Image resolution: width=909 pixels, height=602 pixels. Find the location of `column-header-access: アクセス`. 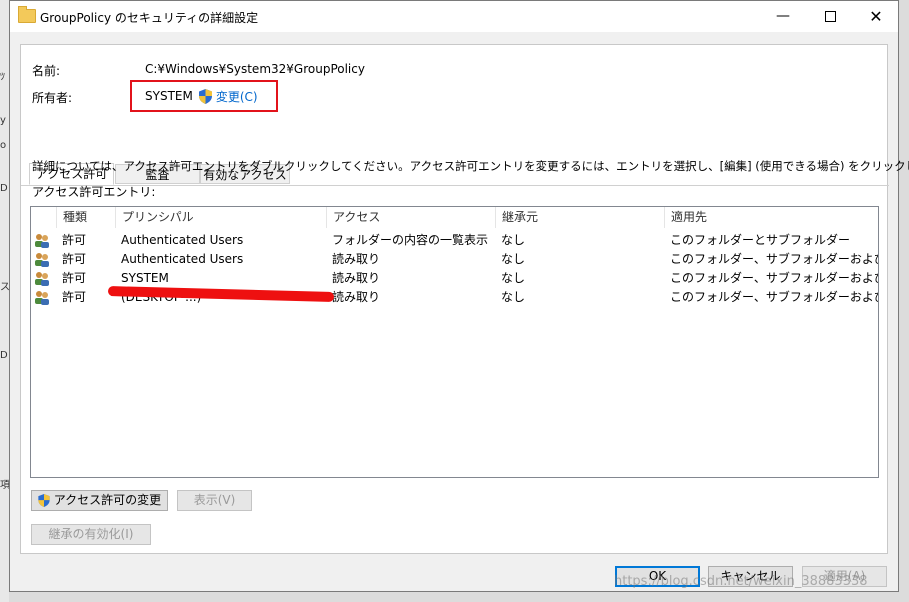

column-header-access: アクセス is located at coordinates (410, 217).